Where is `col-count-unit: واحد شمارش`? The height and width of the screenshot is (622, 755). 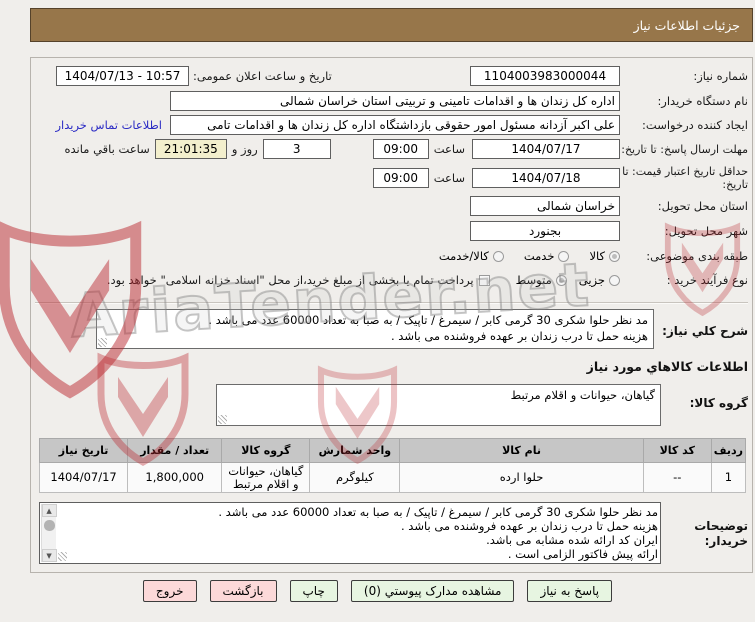 col-count-unit: واحد شمارش is located at coordinates (355, 450).